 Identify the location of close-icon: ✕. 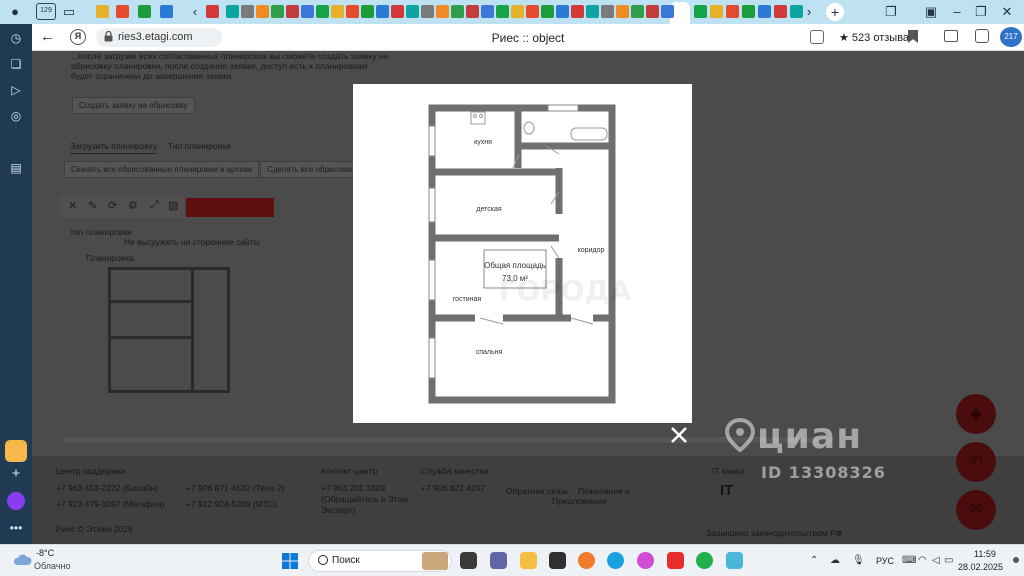
(72, 205).